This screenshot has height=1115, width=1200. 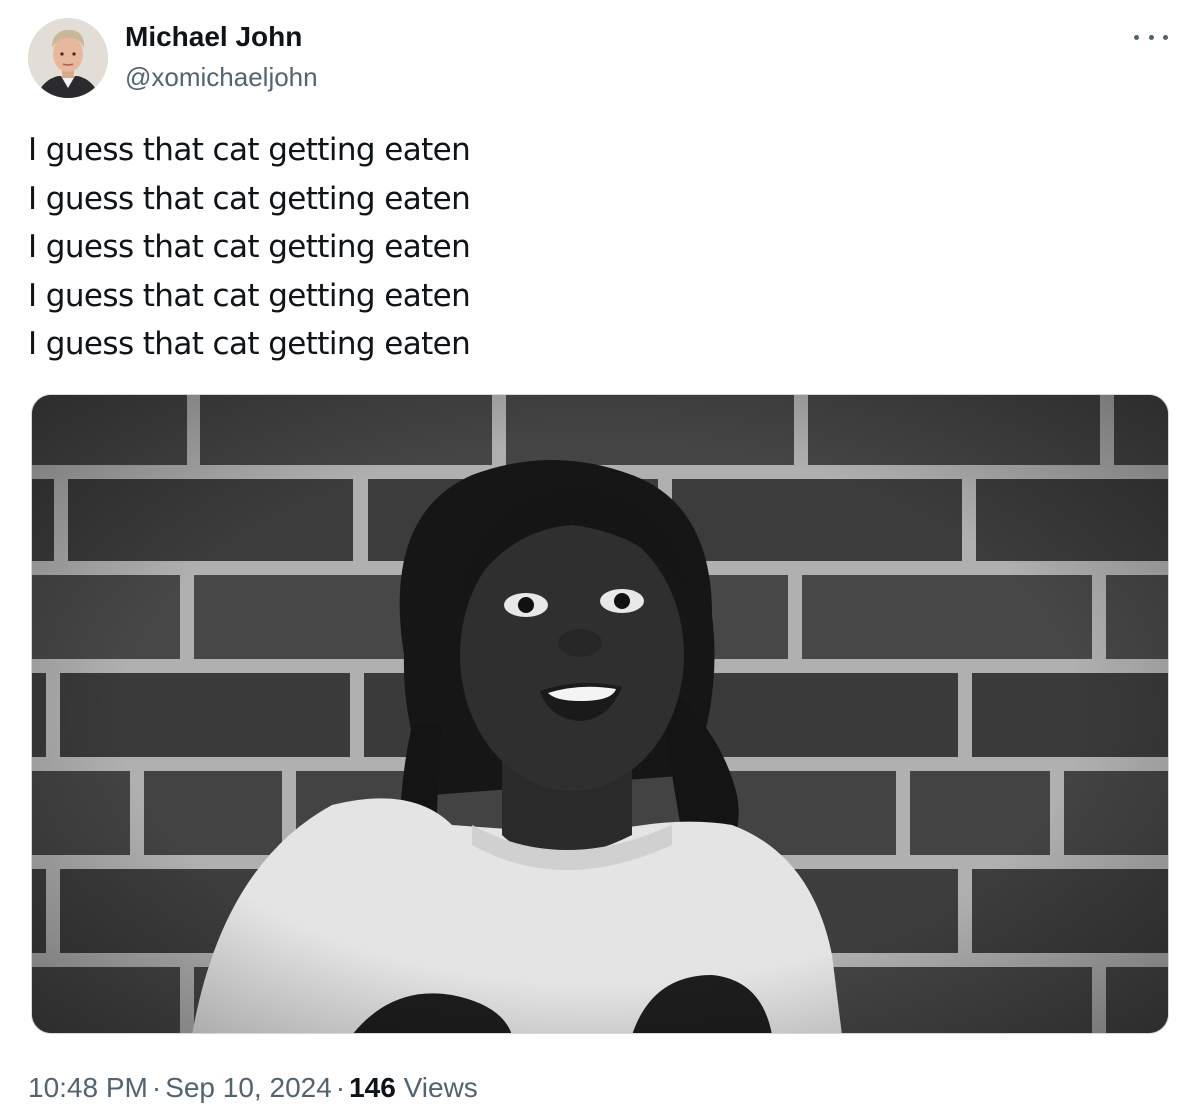 What do you see at coordinates (221, 57) in the screenshot?
I see `author-names: Michael John @xomichaeljohn` at bounding box center [221, 57].